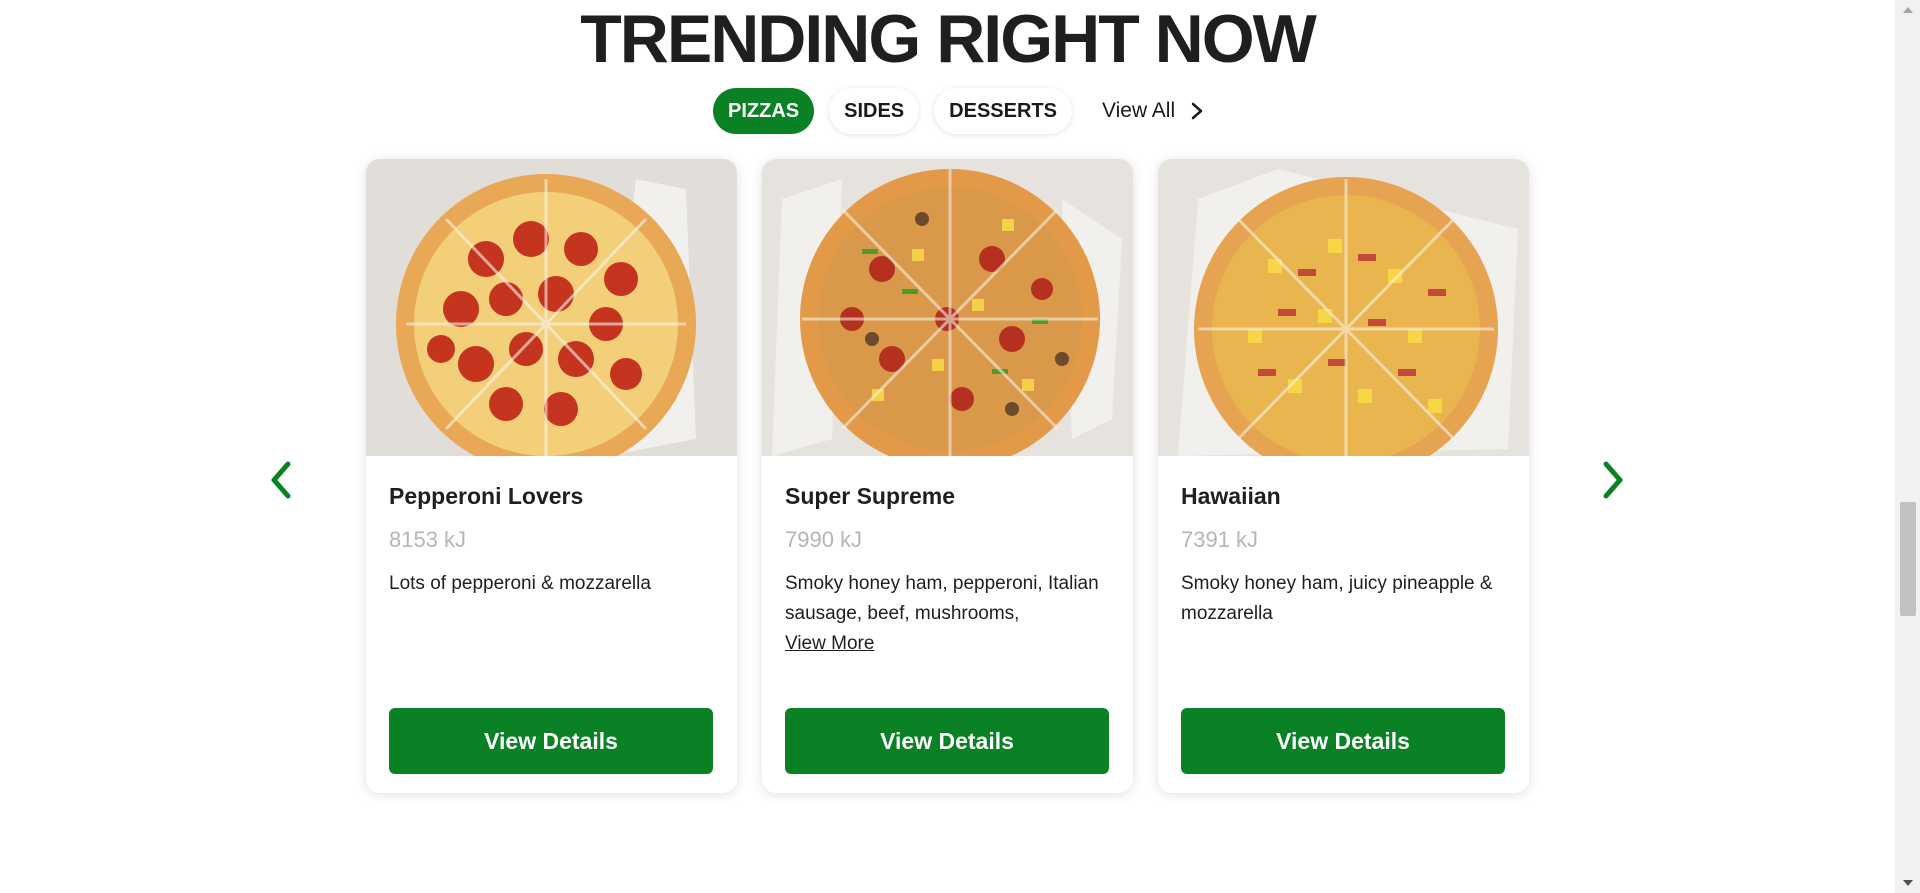  What do you see at coordinates (874, 111) in the screenshot?
I see `tab-sides: SIDES` at bounding box center [874, 111].